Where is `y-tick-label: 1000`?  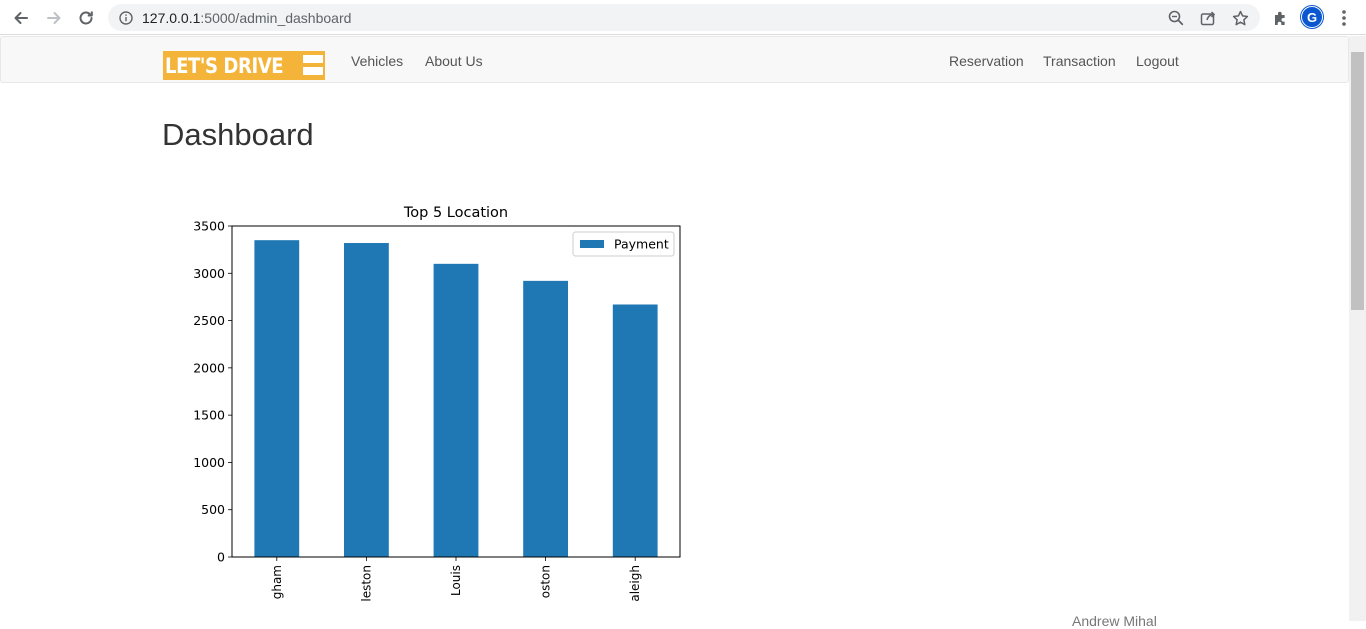
y-tick-label: 1000 is located at coordinates (209, 462).